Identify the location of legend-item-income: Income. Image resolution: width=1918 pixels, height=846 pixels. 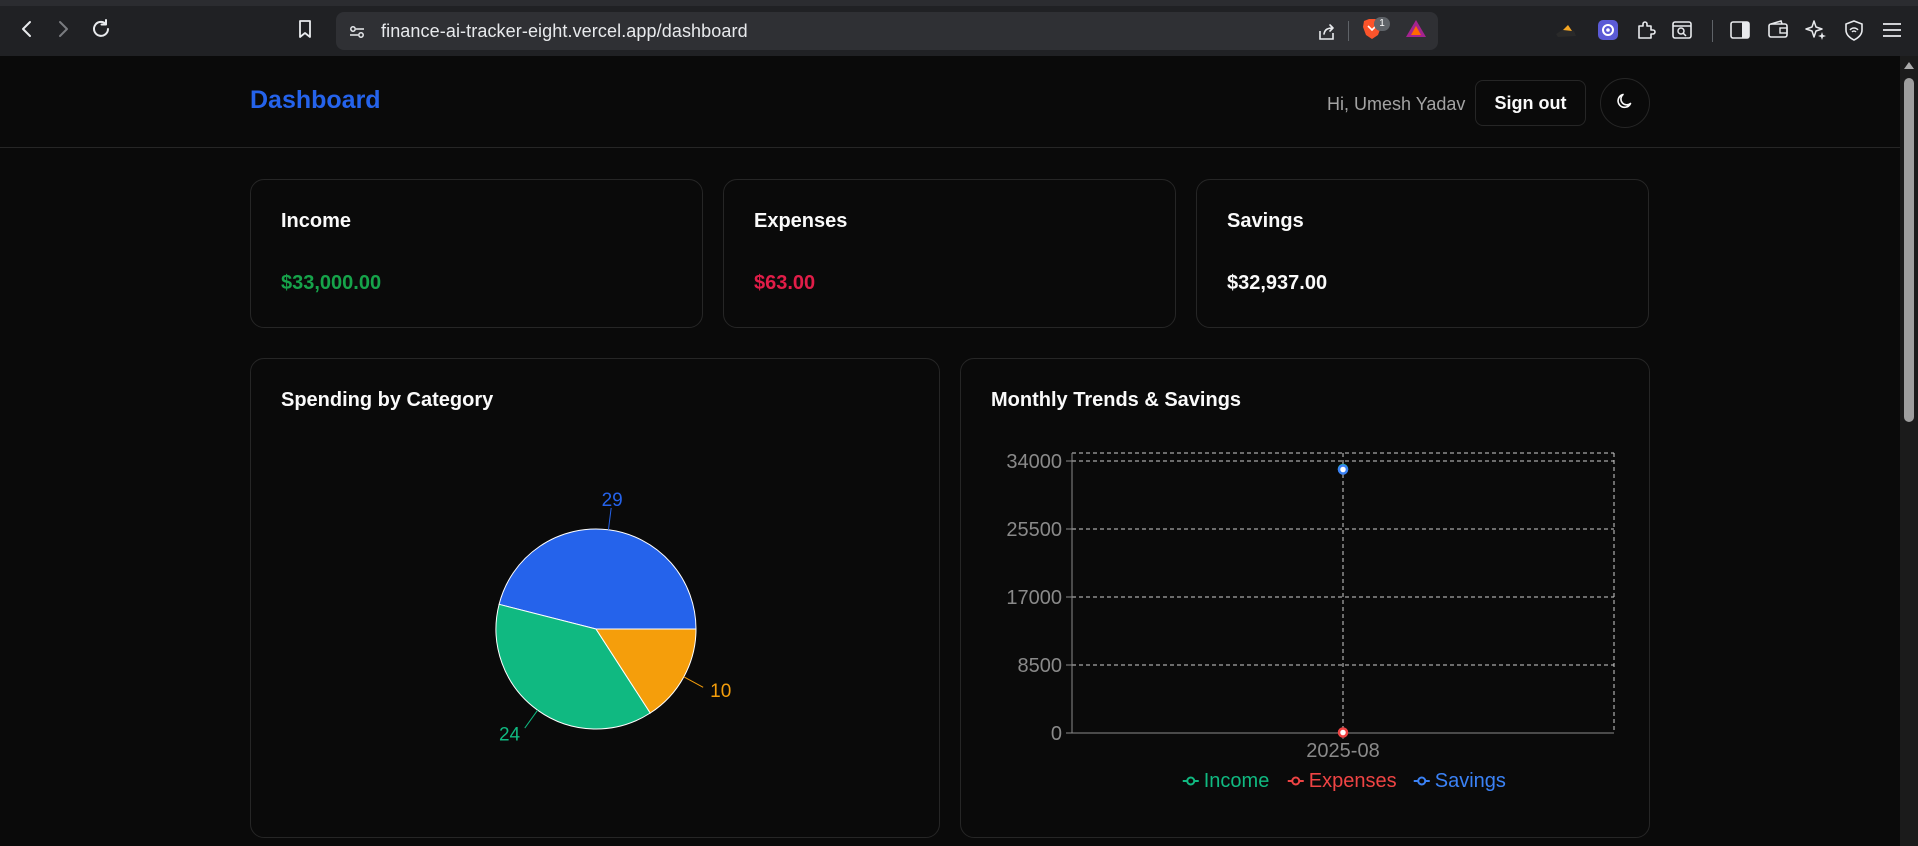
(1226, 781).